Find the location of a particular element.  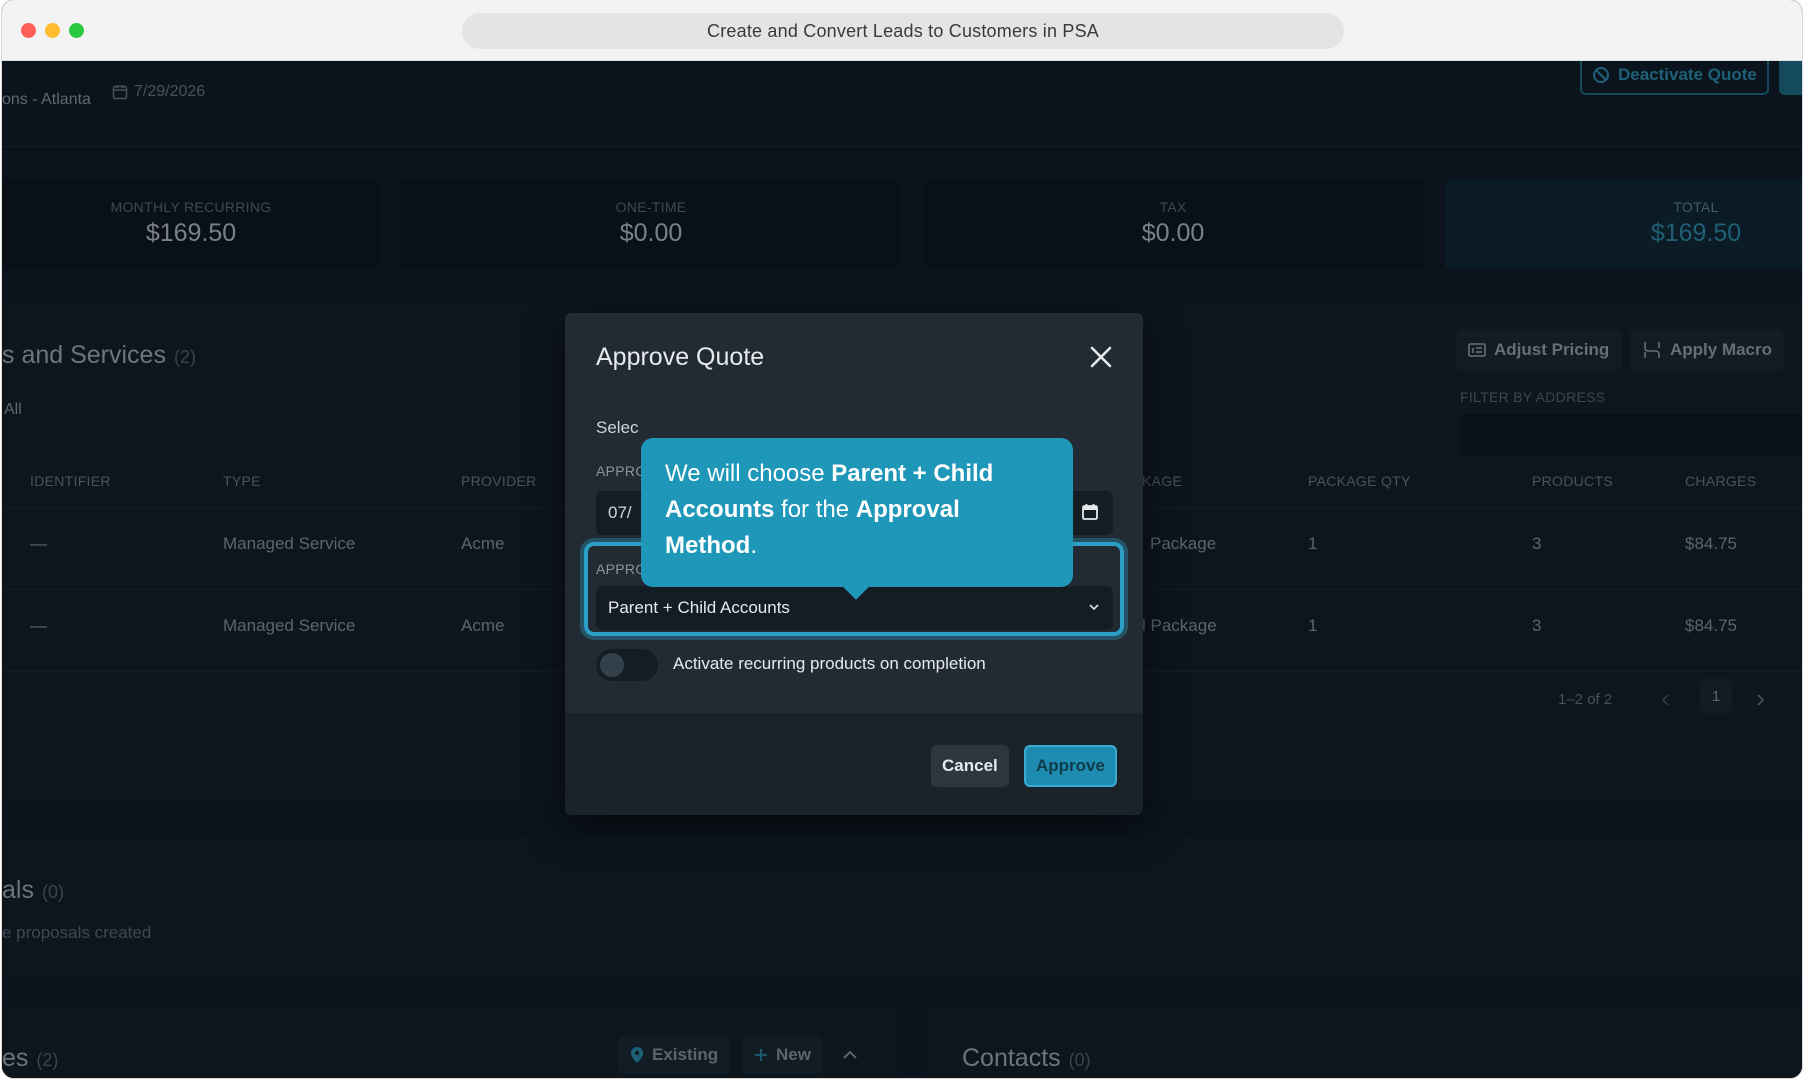

tooltip-text: . is located at coordinates (753, 545).